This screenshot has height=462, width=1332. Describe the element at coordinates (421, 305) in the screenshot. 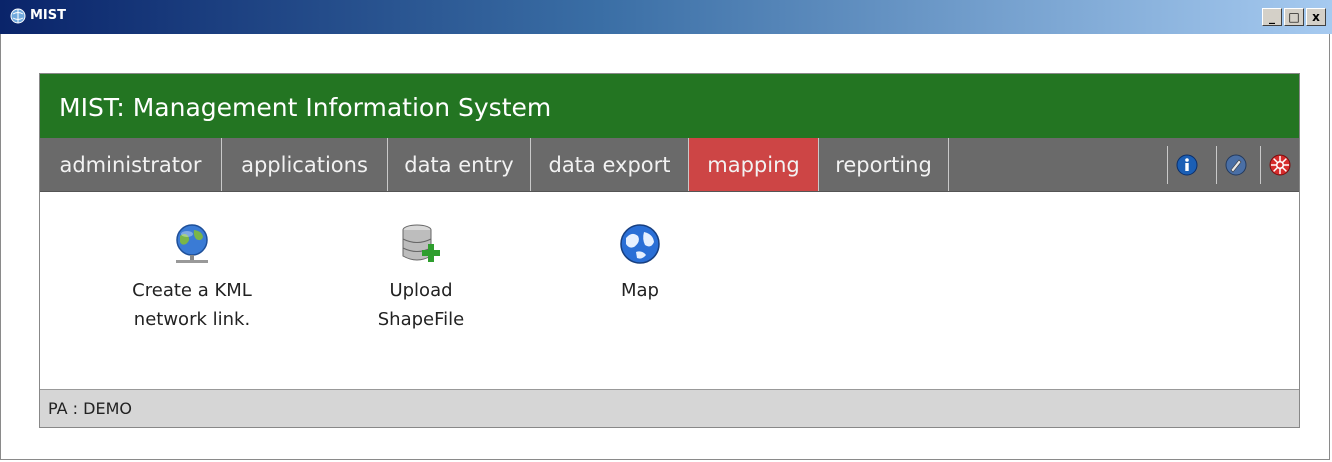

I see `app-label: Upload ShapeFile` at that location.